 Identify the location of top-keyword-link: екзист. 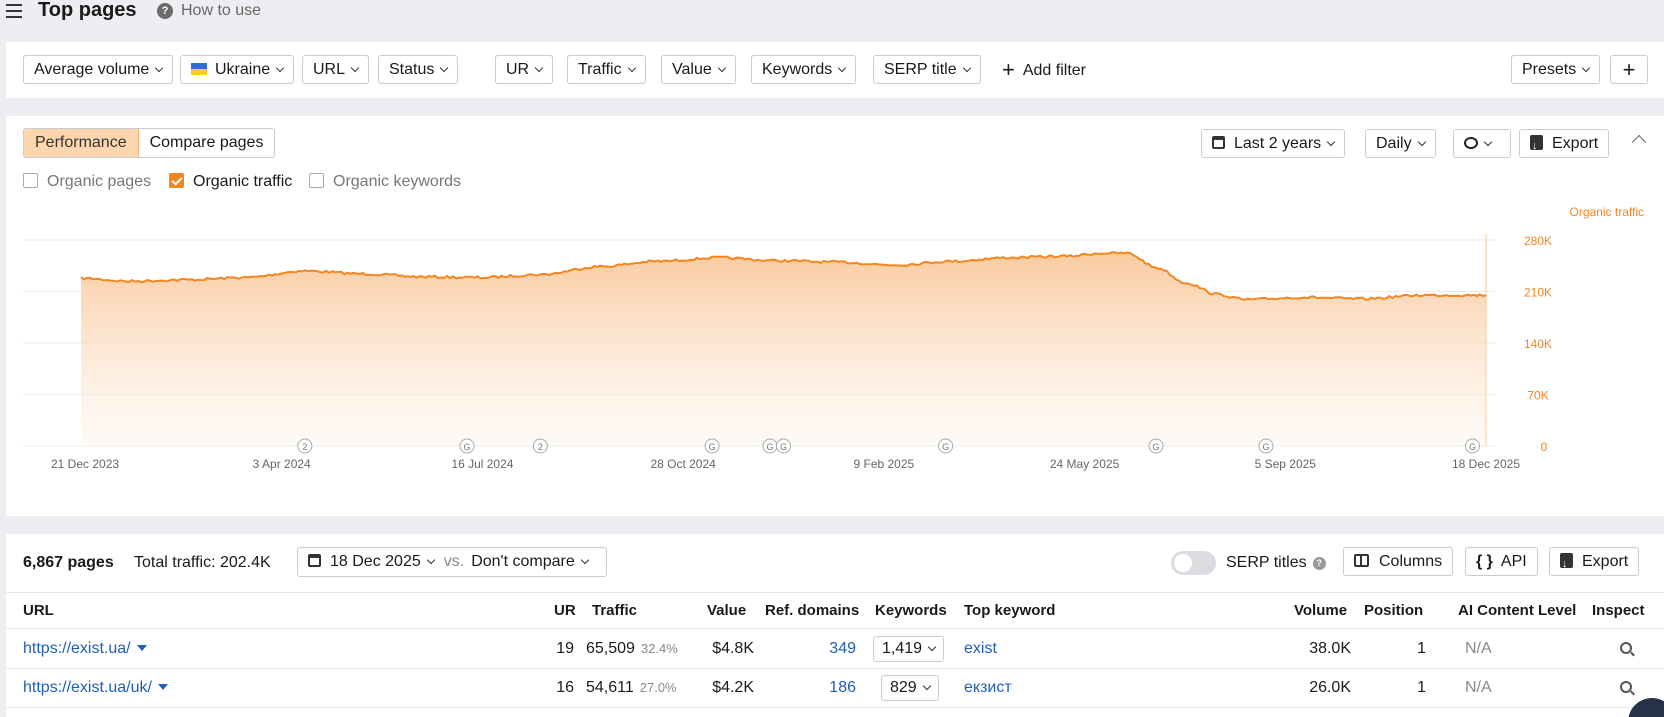
(988, 688).